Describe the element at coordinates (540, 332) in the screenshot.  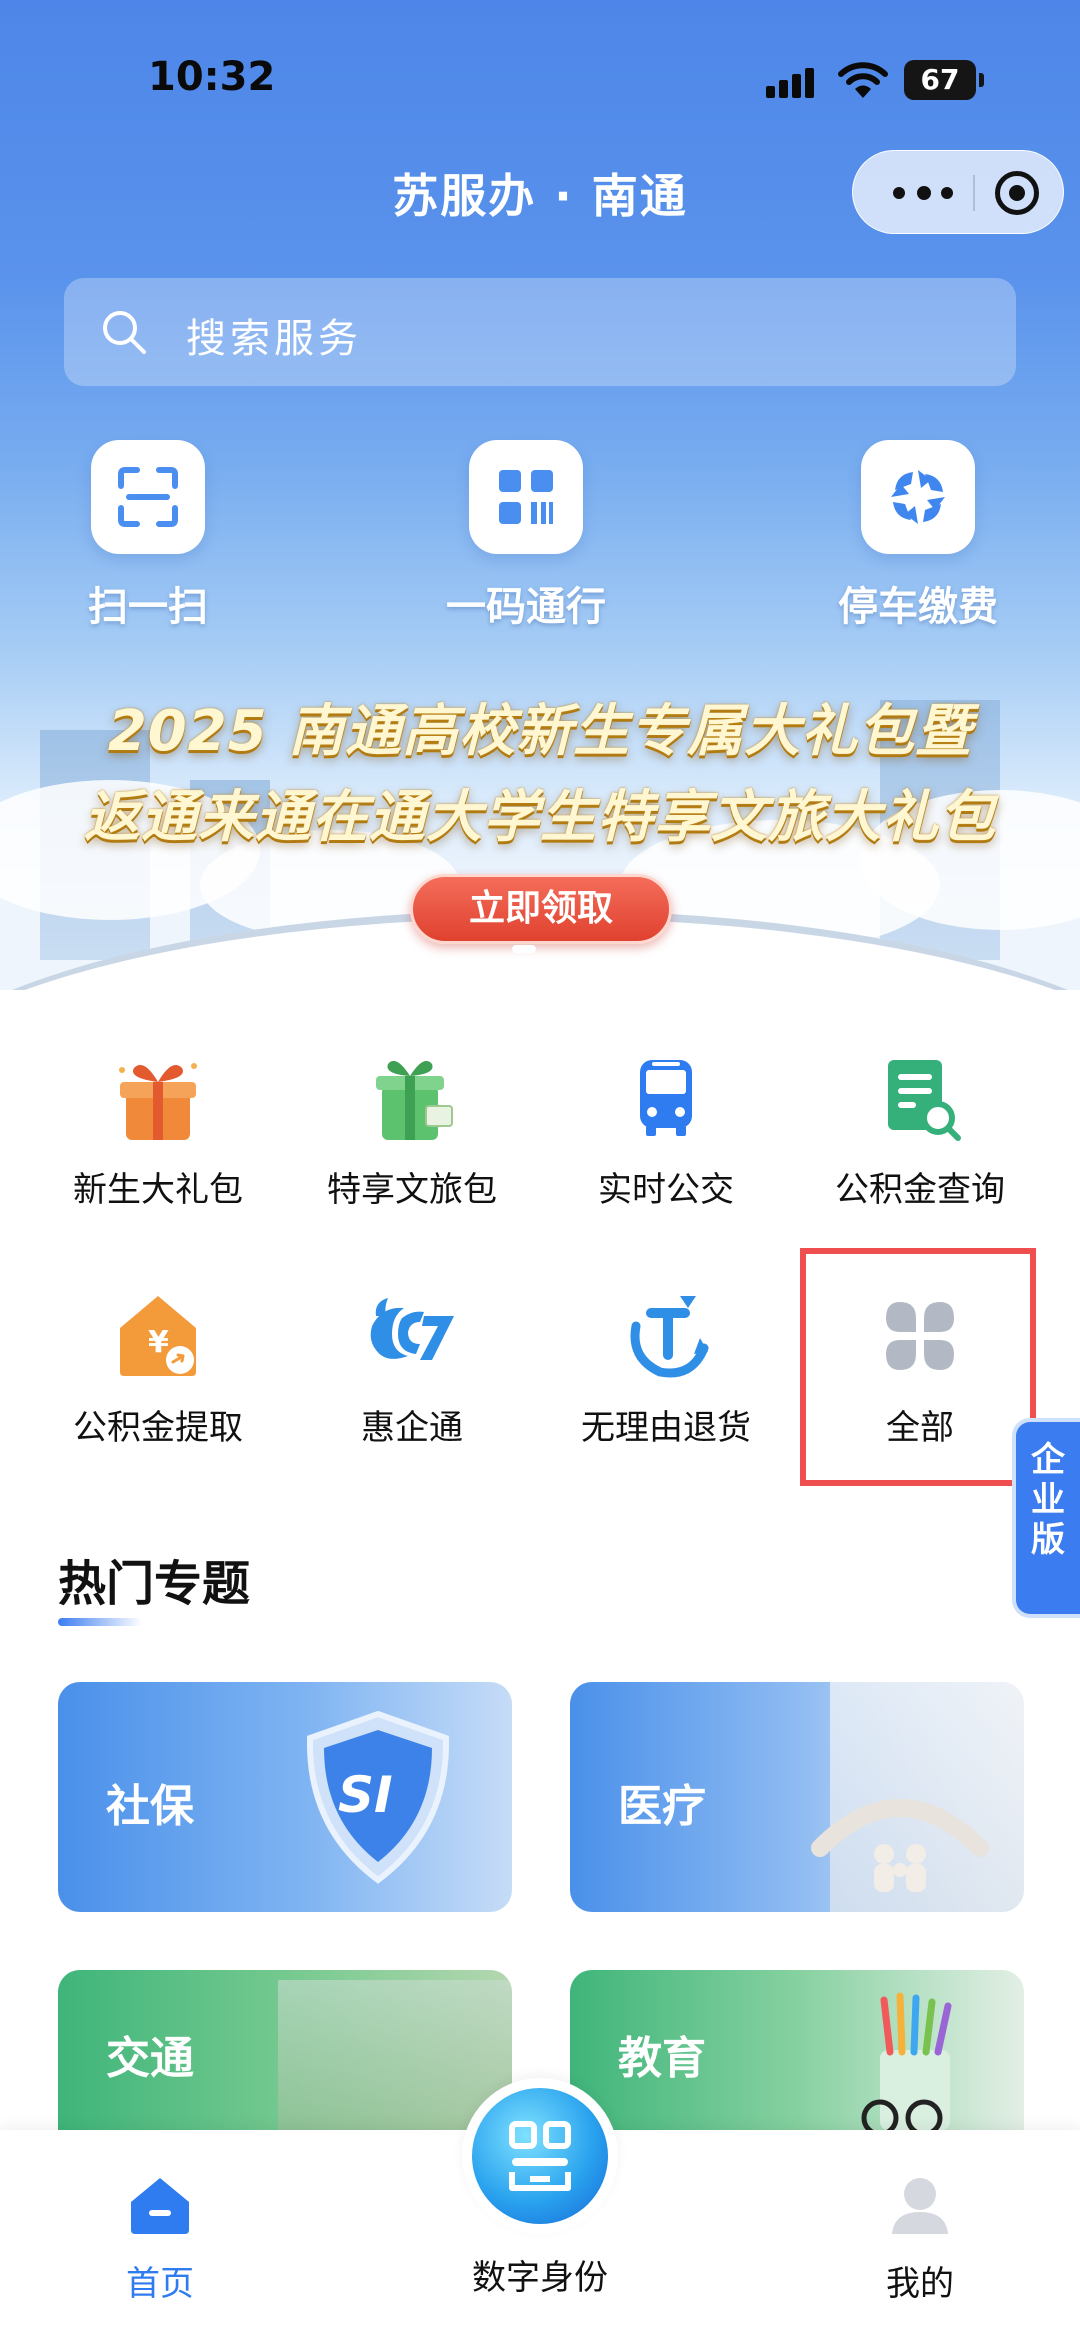
I see `search-input: 搜索服务` at that location.